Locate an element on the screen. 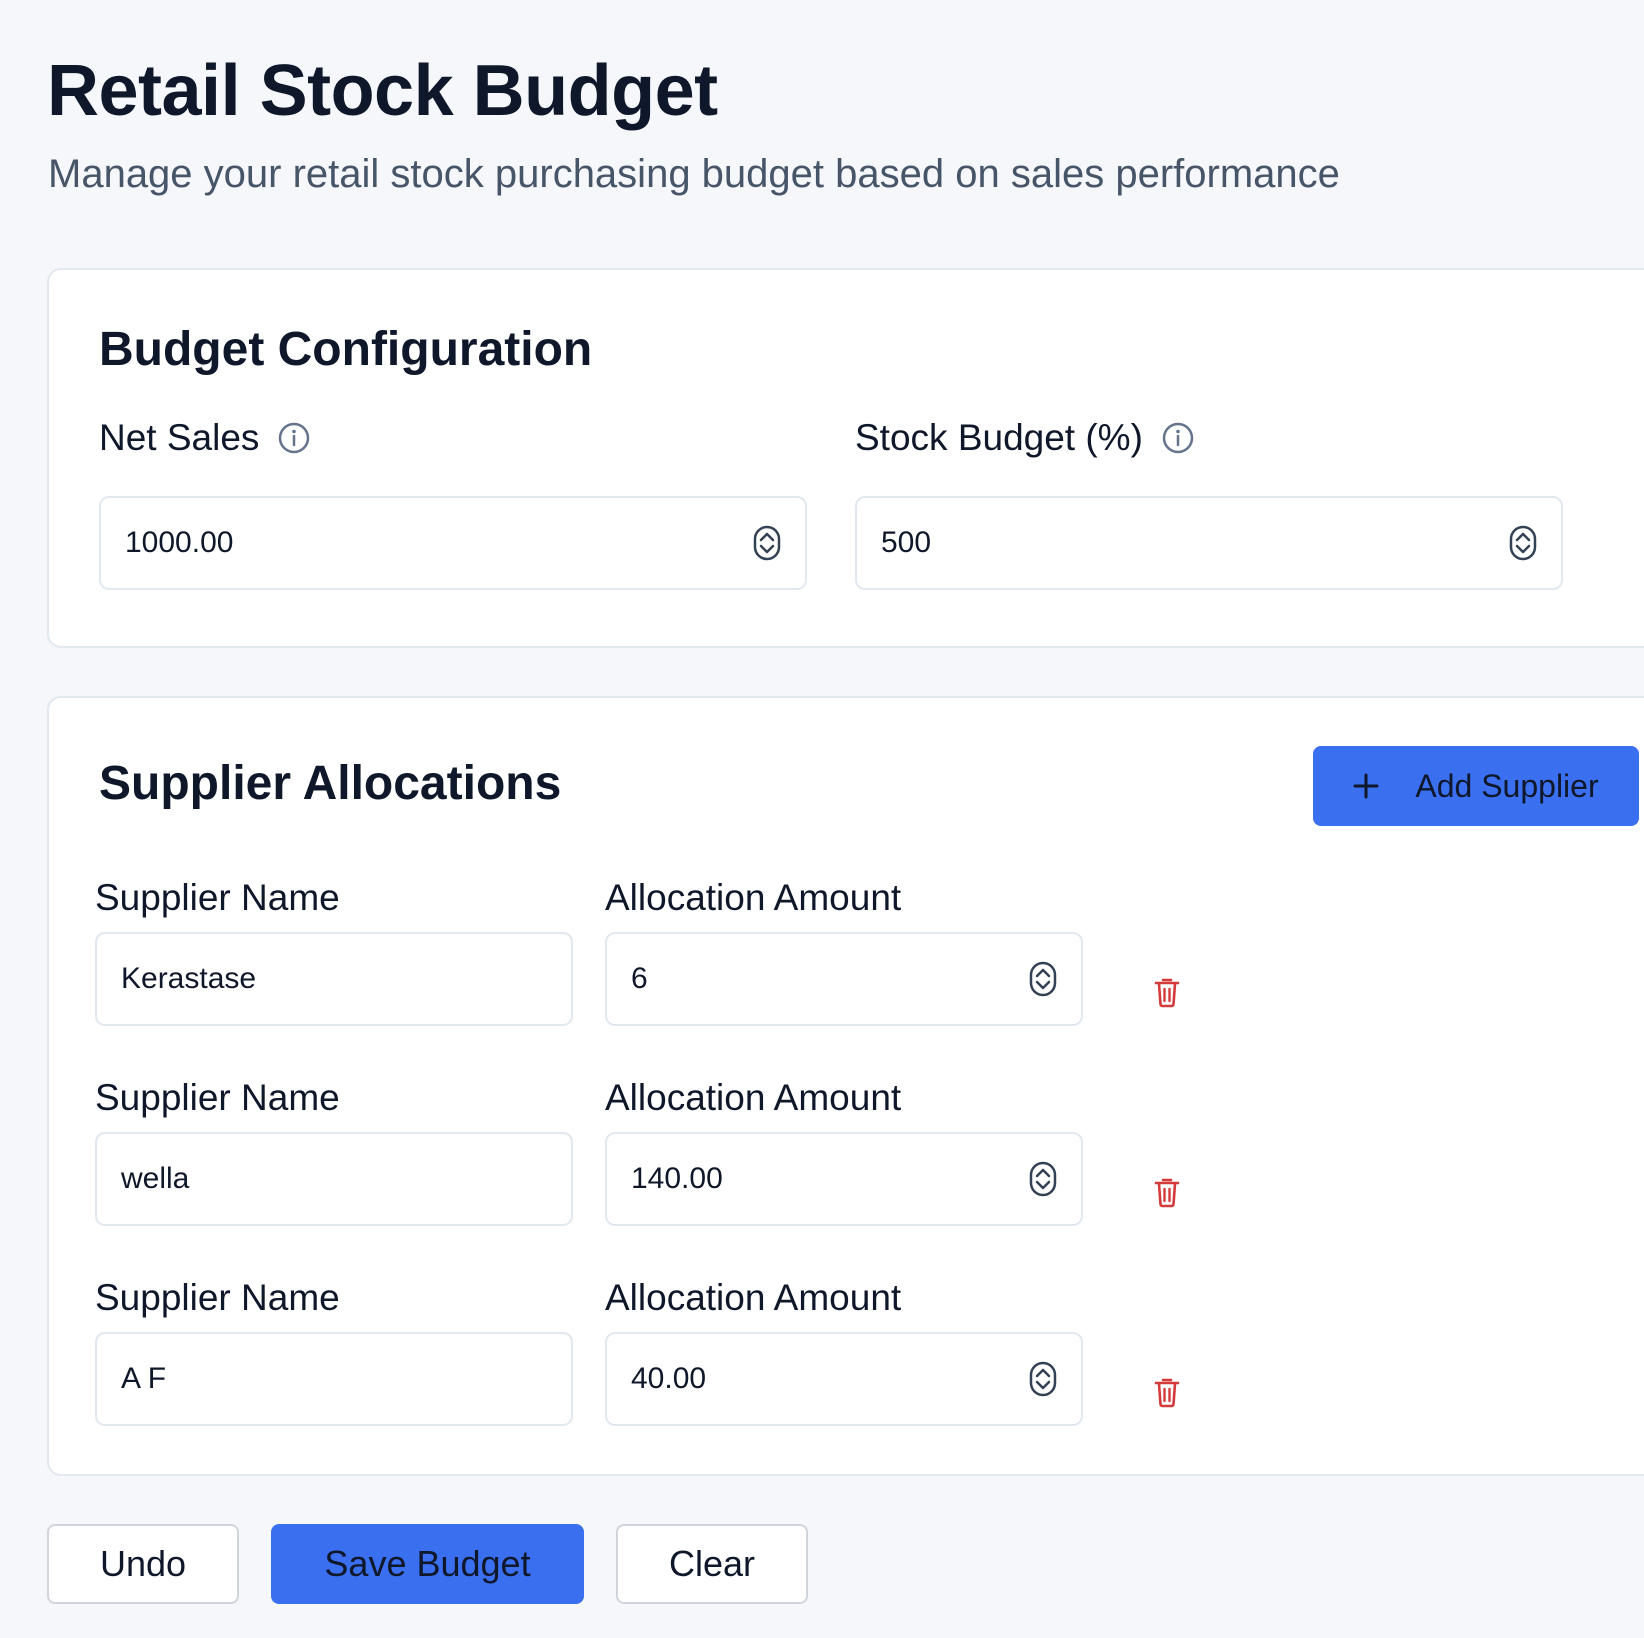  budget-configuration-title: Budget Configuration is located at coordinates (346, 349).